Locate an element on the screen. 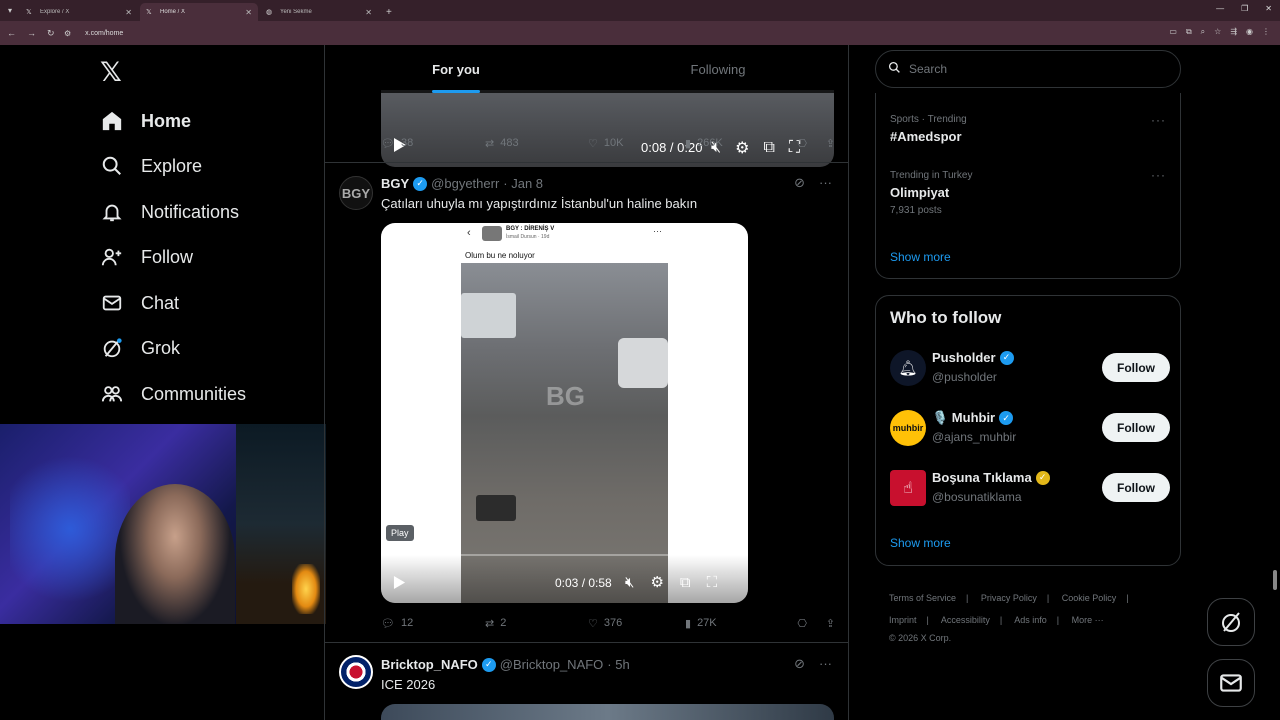  restore-icon: ❐ is located at coordinates (1244, 8).